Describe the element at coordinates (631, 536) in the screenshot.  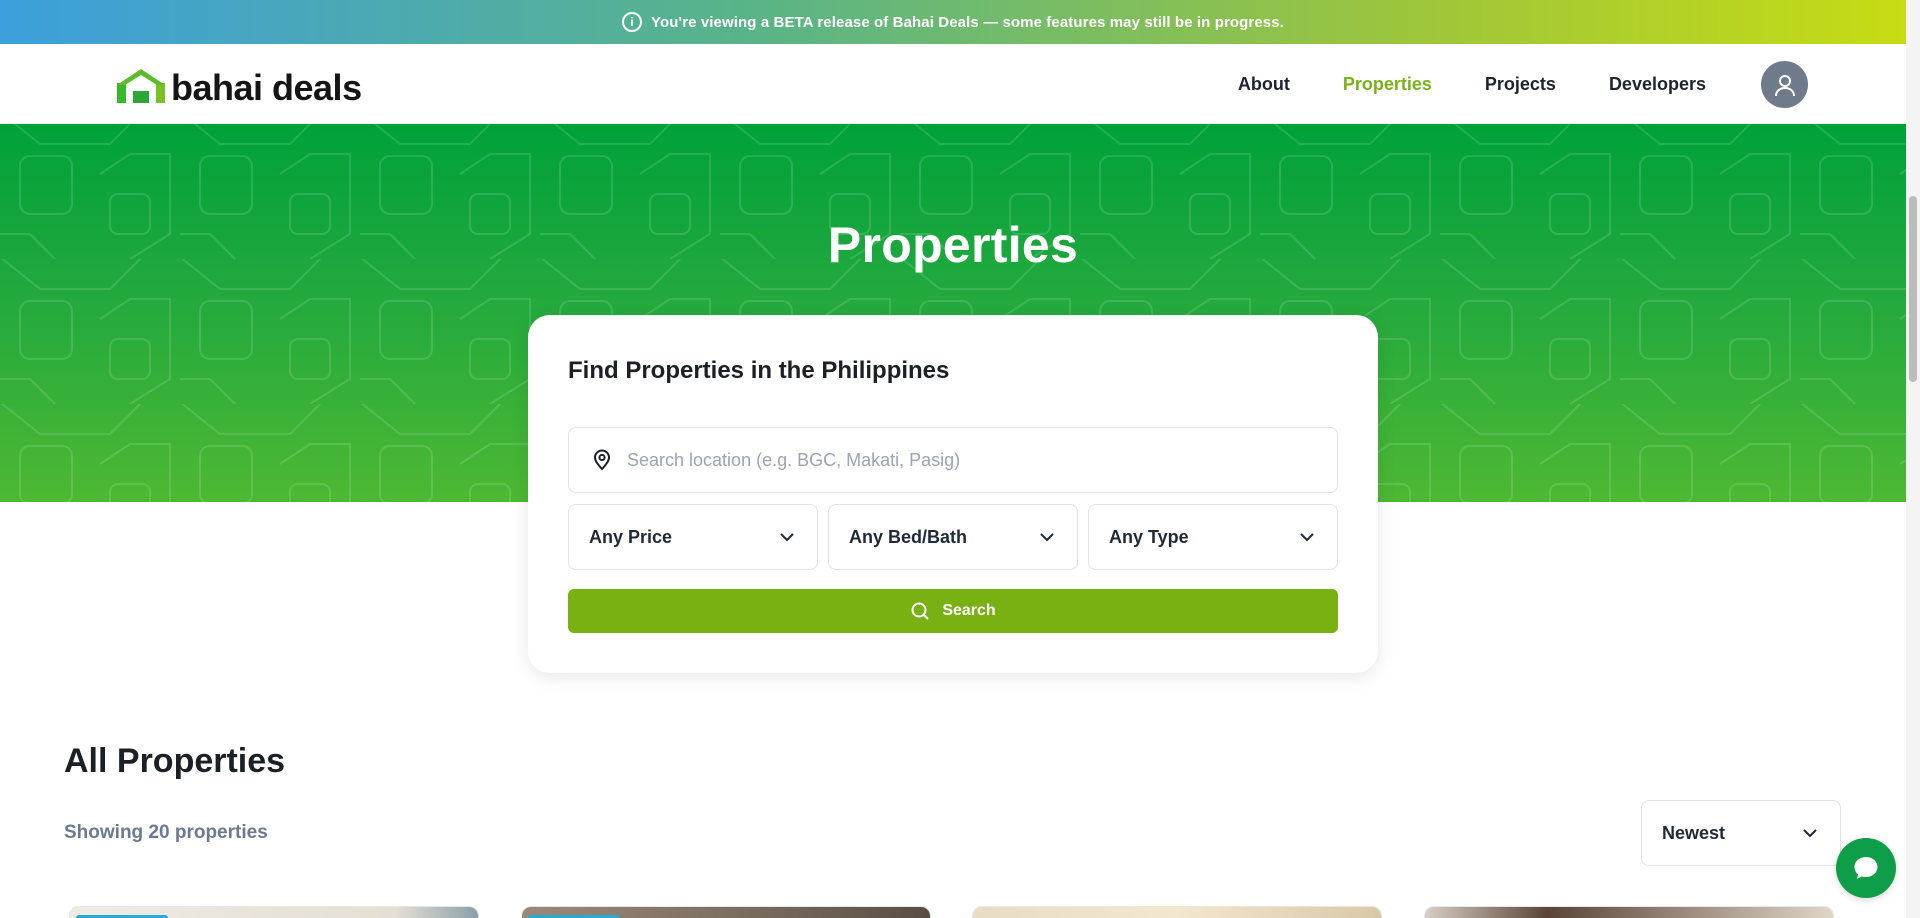
I see `price-select-label: Any Price` at that location.